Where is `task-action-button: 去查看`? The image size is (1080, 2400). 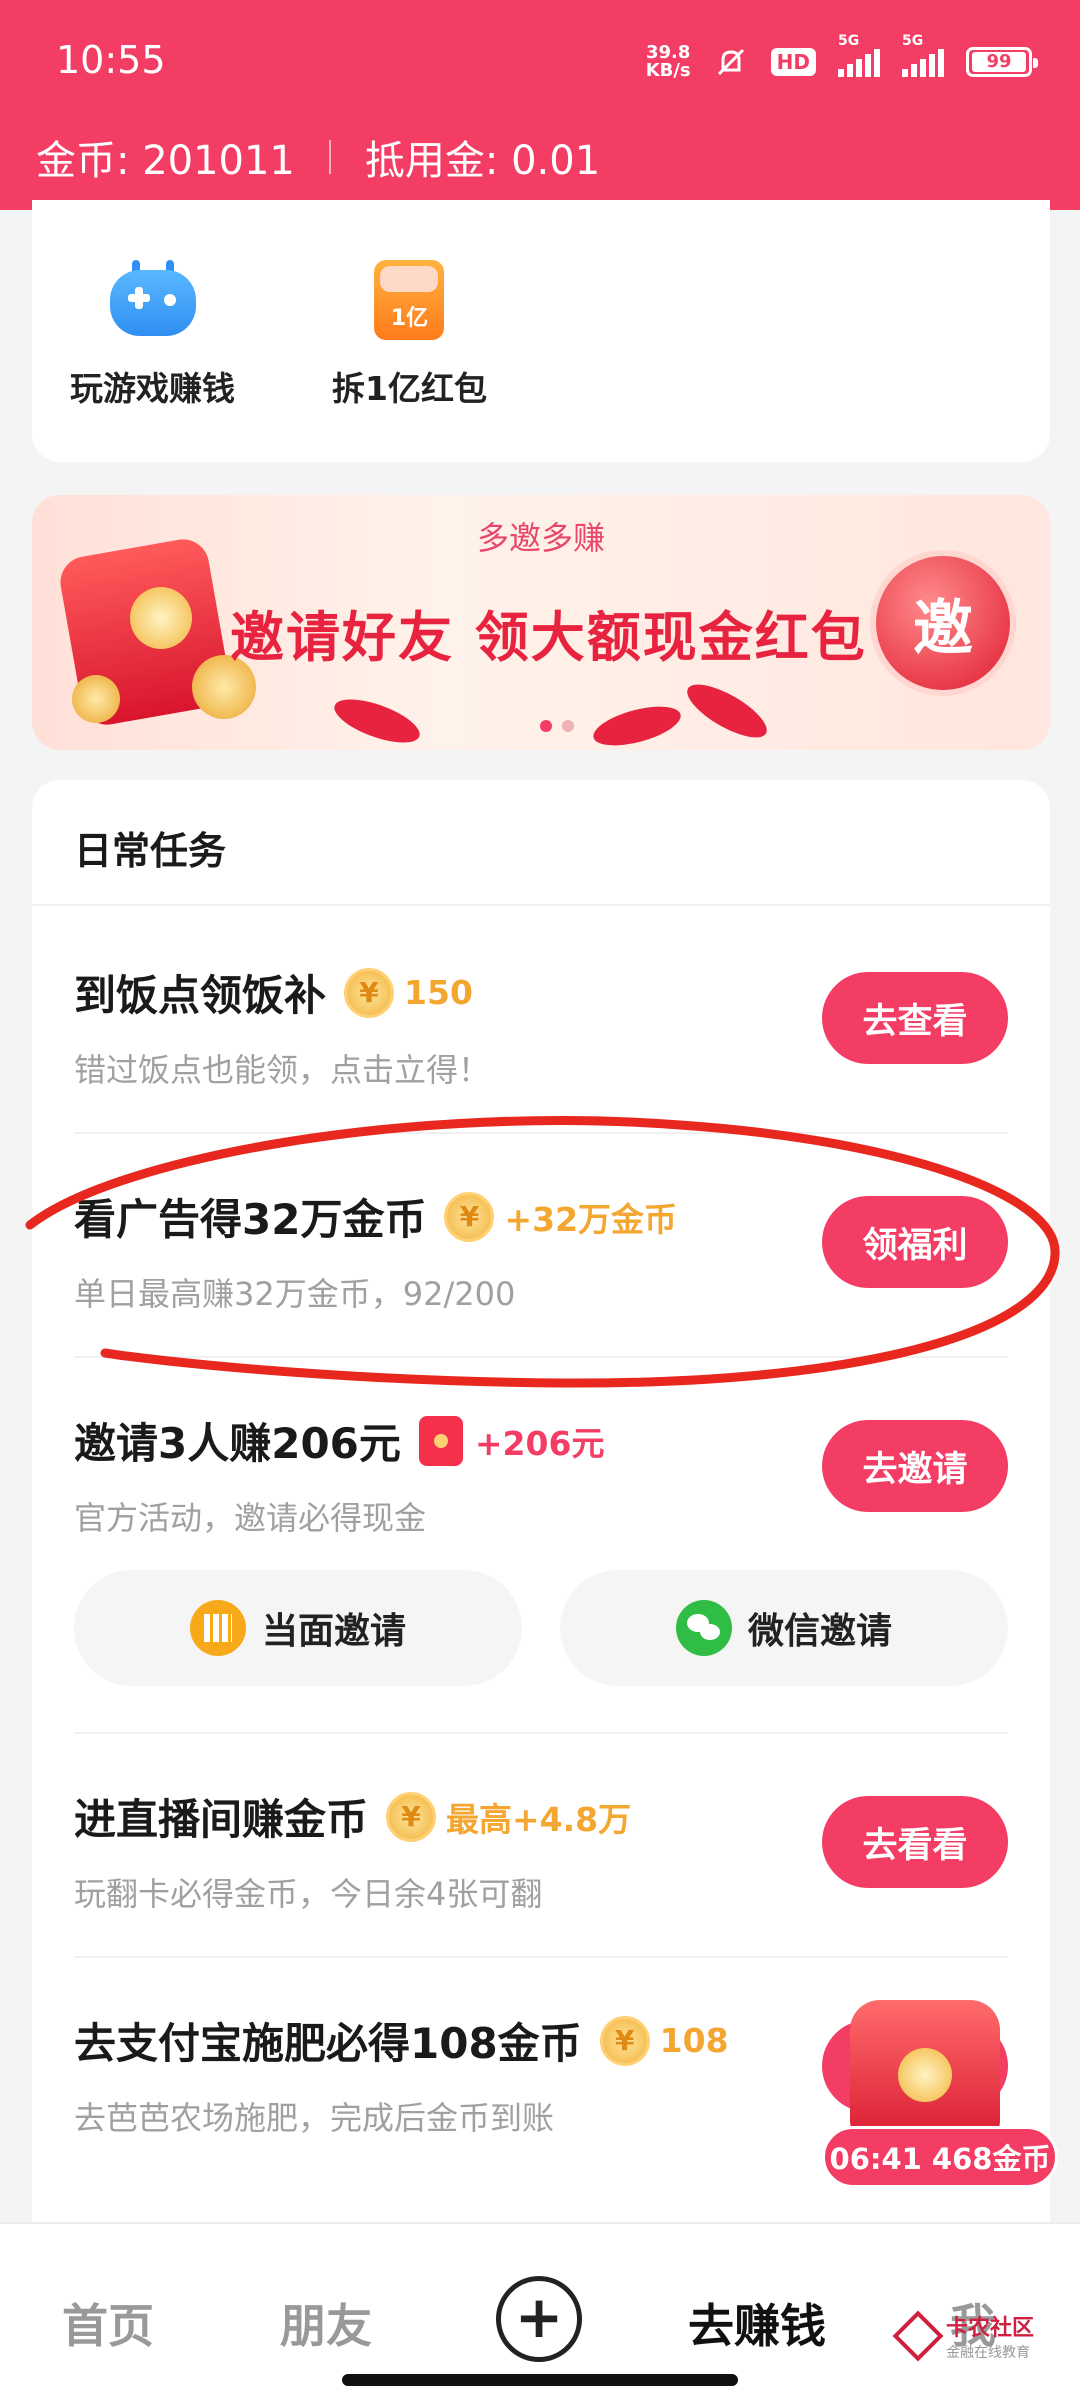 task-action-button: 去查看 is located at coordinates (915, 1018).